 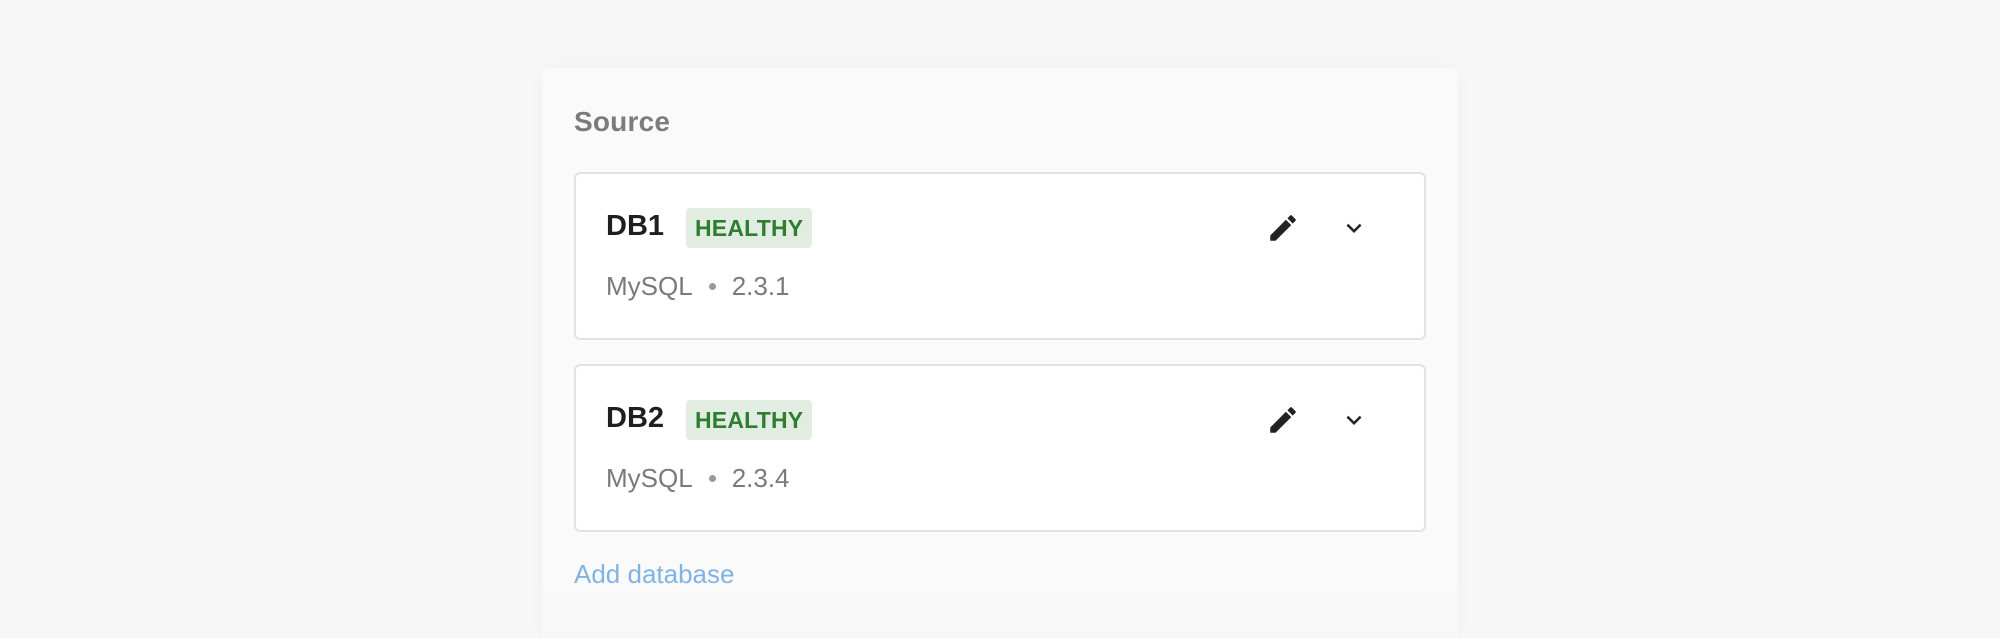 What do you see at coordinates (1000, 448) in the screenshot?
I see `database-card: DB2 HEALTHY MySQL 2.3.4` at bounding box center [1000, 448].